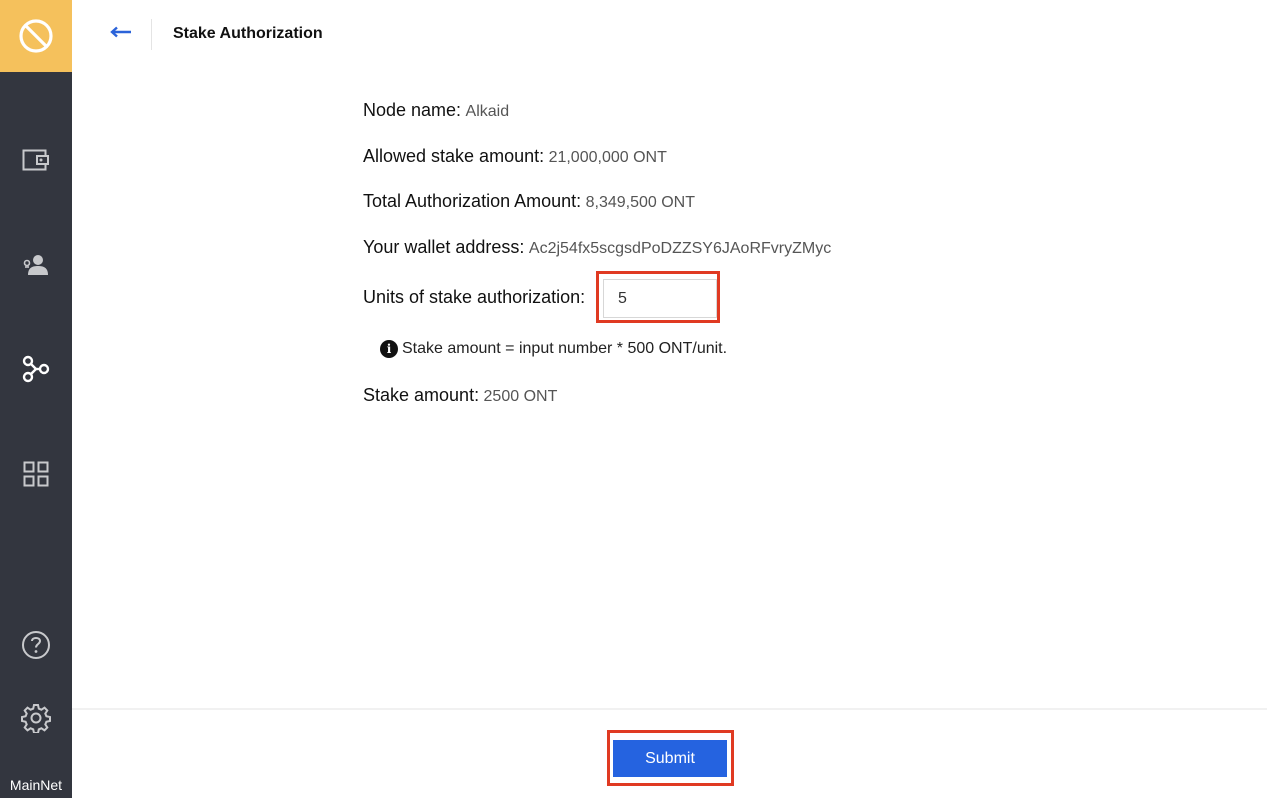 The image size is (1267, 798). What do you see at coordinates (389, 349) in the screenshot?
I see `info-icon: i` at bounding box center [389, 349].